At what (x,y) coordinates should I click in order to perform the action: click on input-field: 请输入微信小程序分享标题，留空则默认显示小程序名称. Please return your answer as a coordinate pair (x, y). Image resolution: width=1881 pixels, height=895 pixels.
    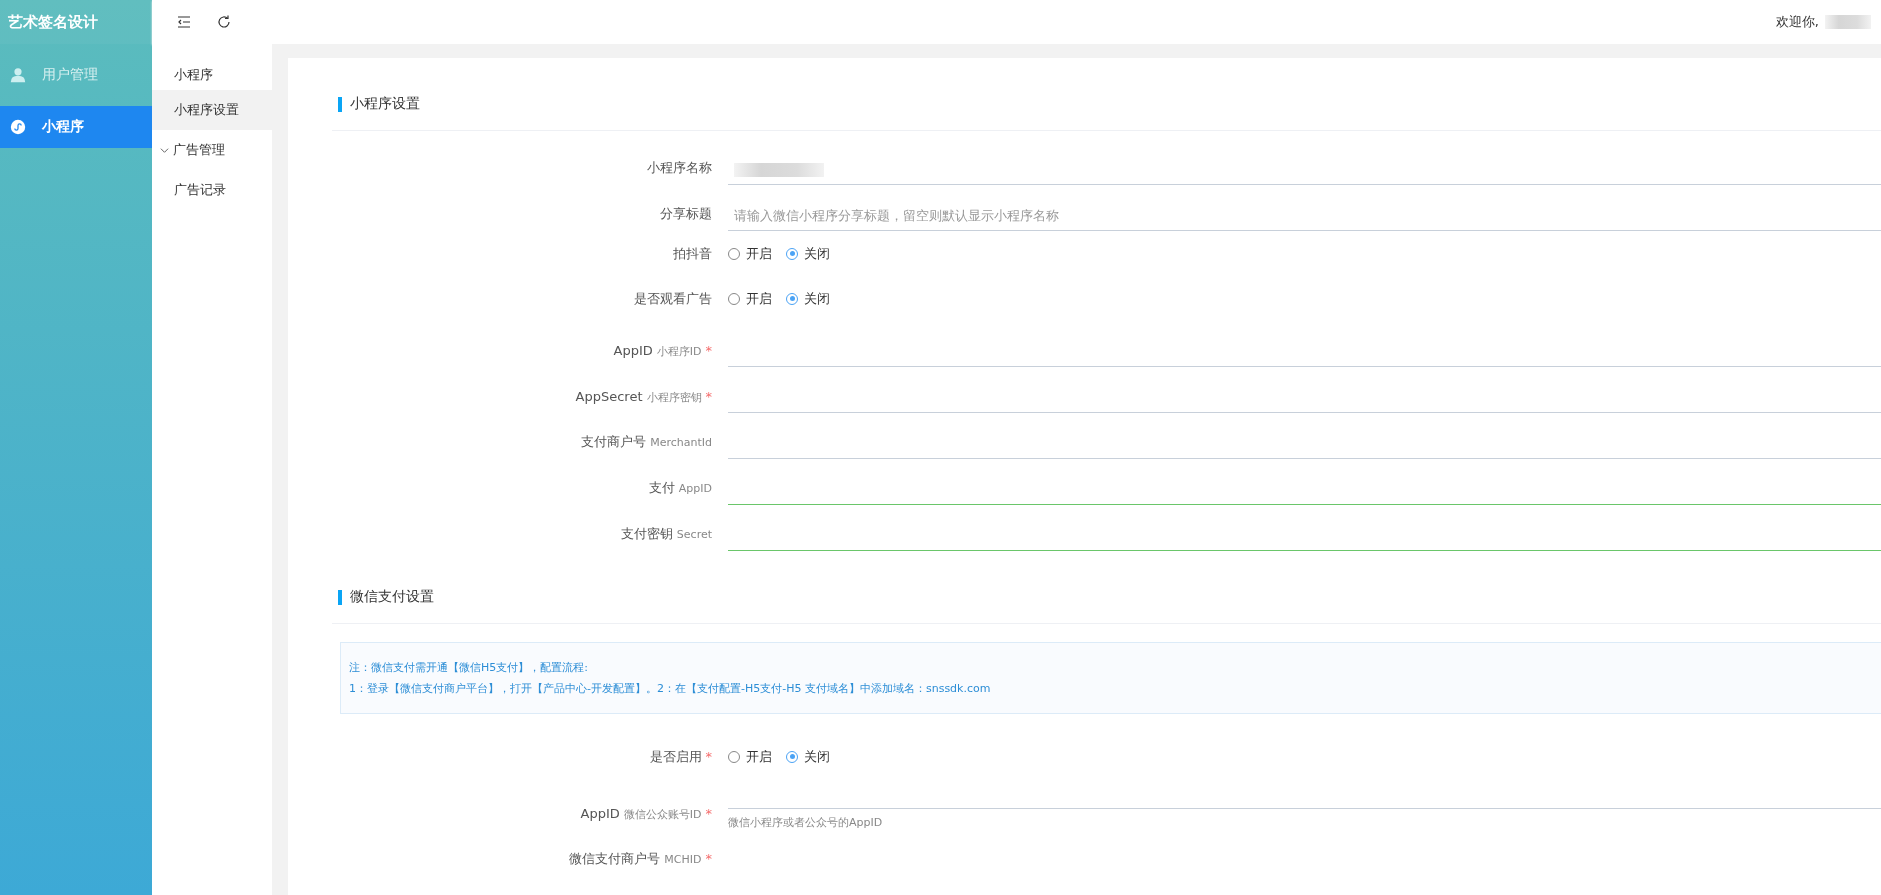
    Looking at the image, I should click on (1304, 216).